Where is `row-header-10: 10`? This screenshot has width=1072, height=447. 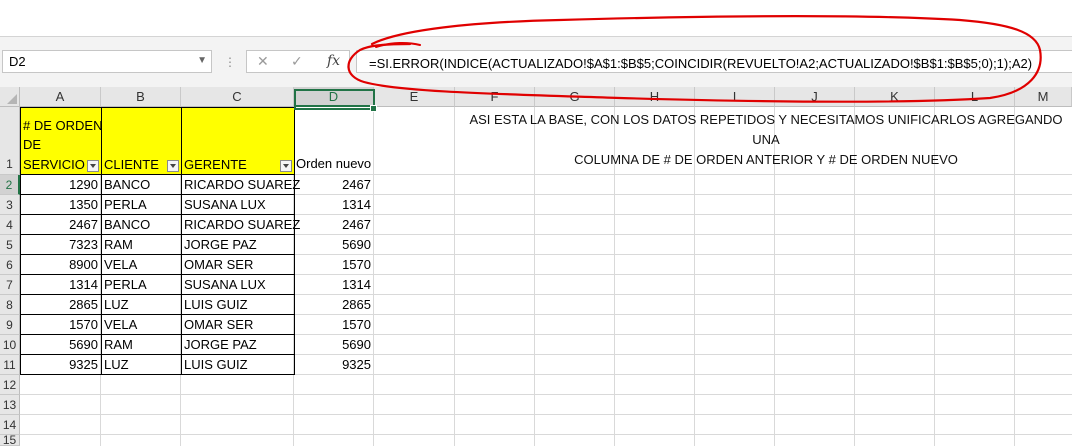
row-header-10: 10 is located at coordinates (10, 345).